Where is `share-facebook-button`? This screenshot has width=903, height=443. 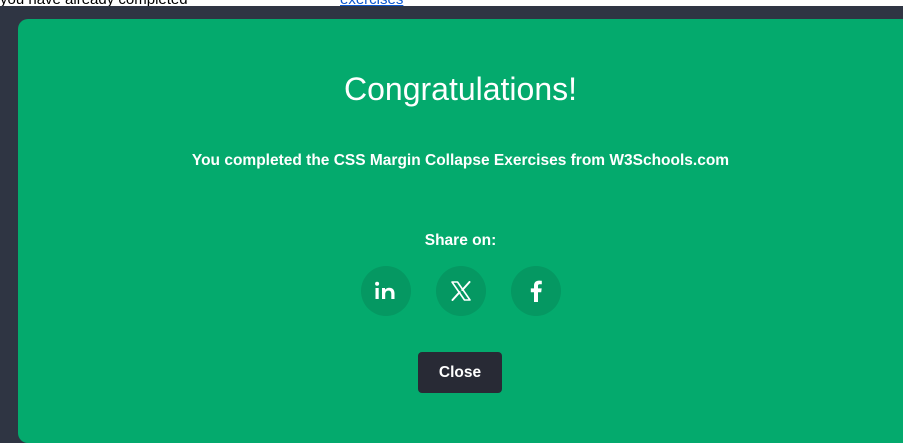
share-facebook-button is located at coordinates (535, 291).